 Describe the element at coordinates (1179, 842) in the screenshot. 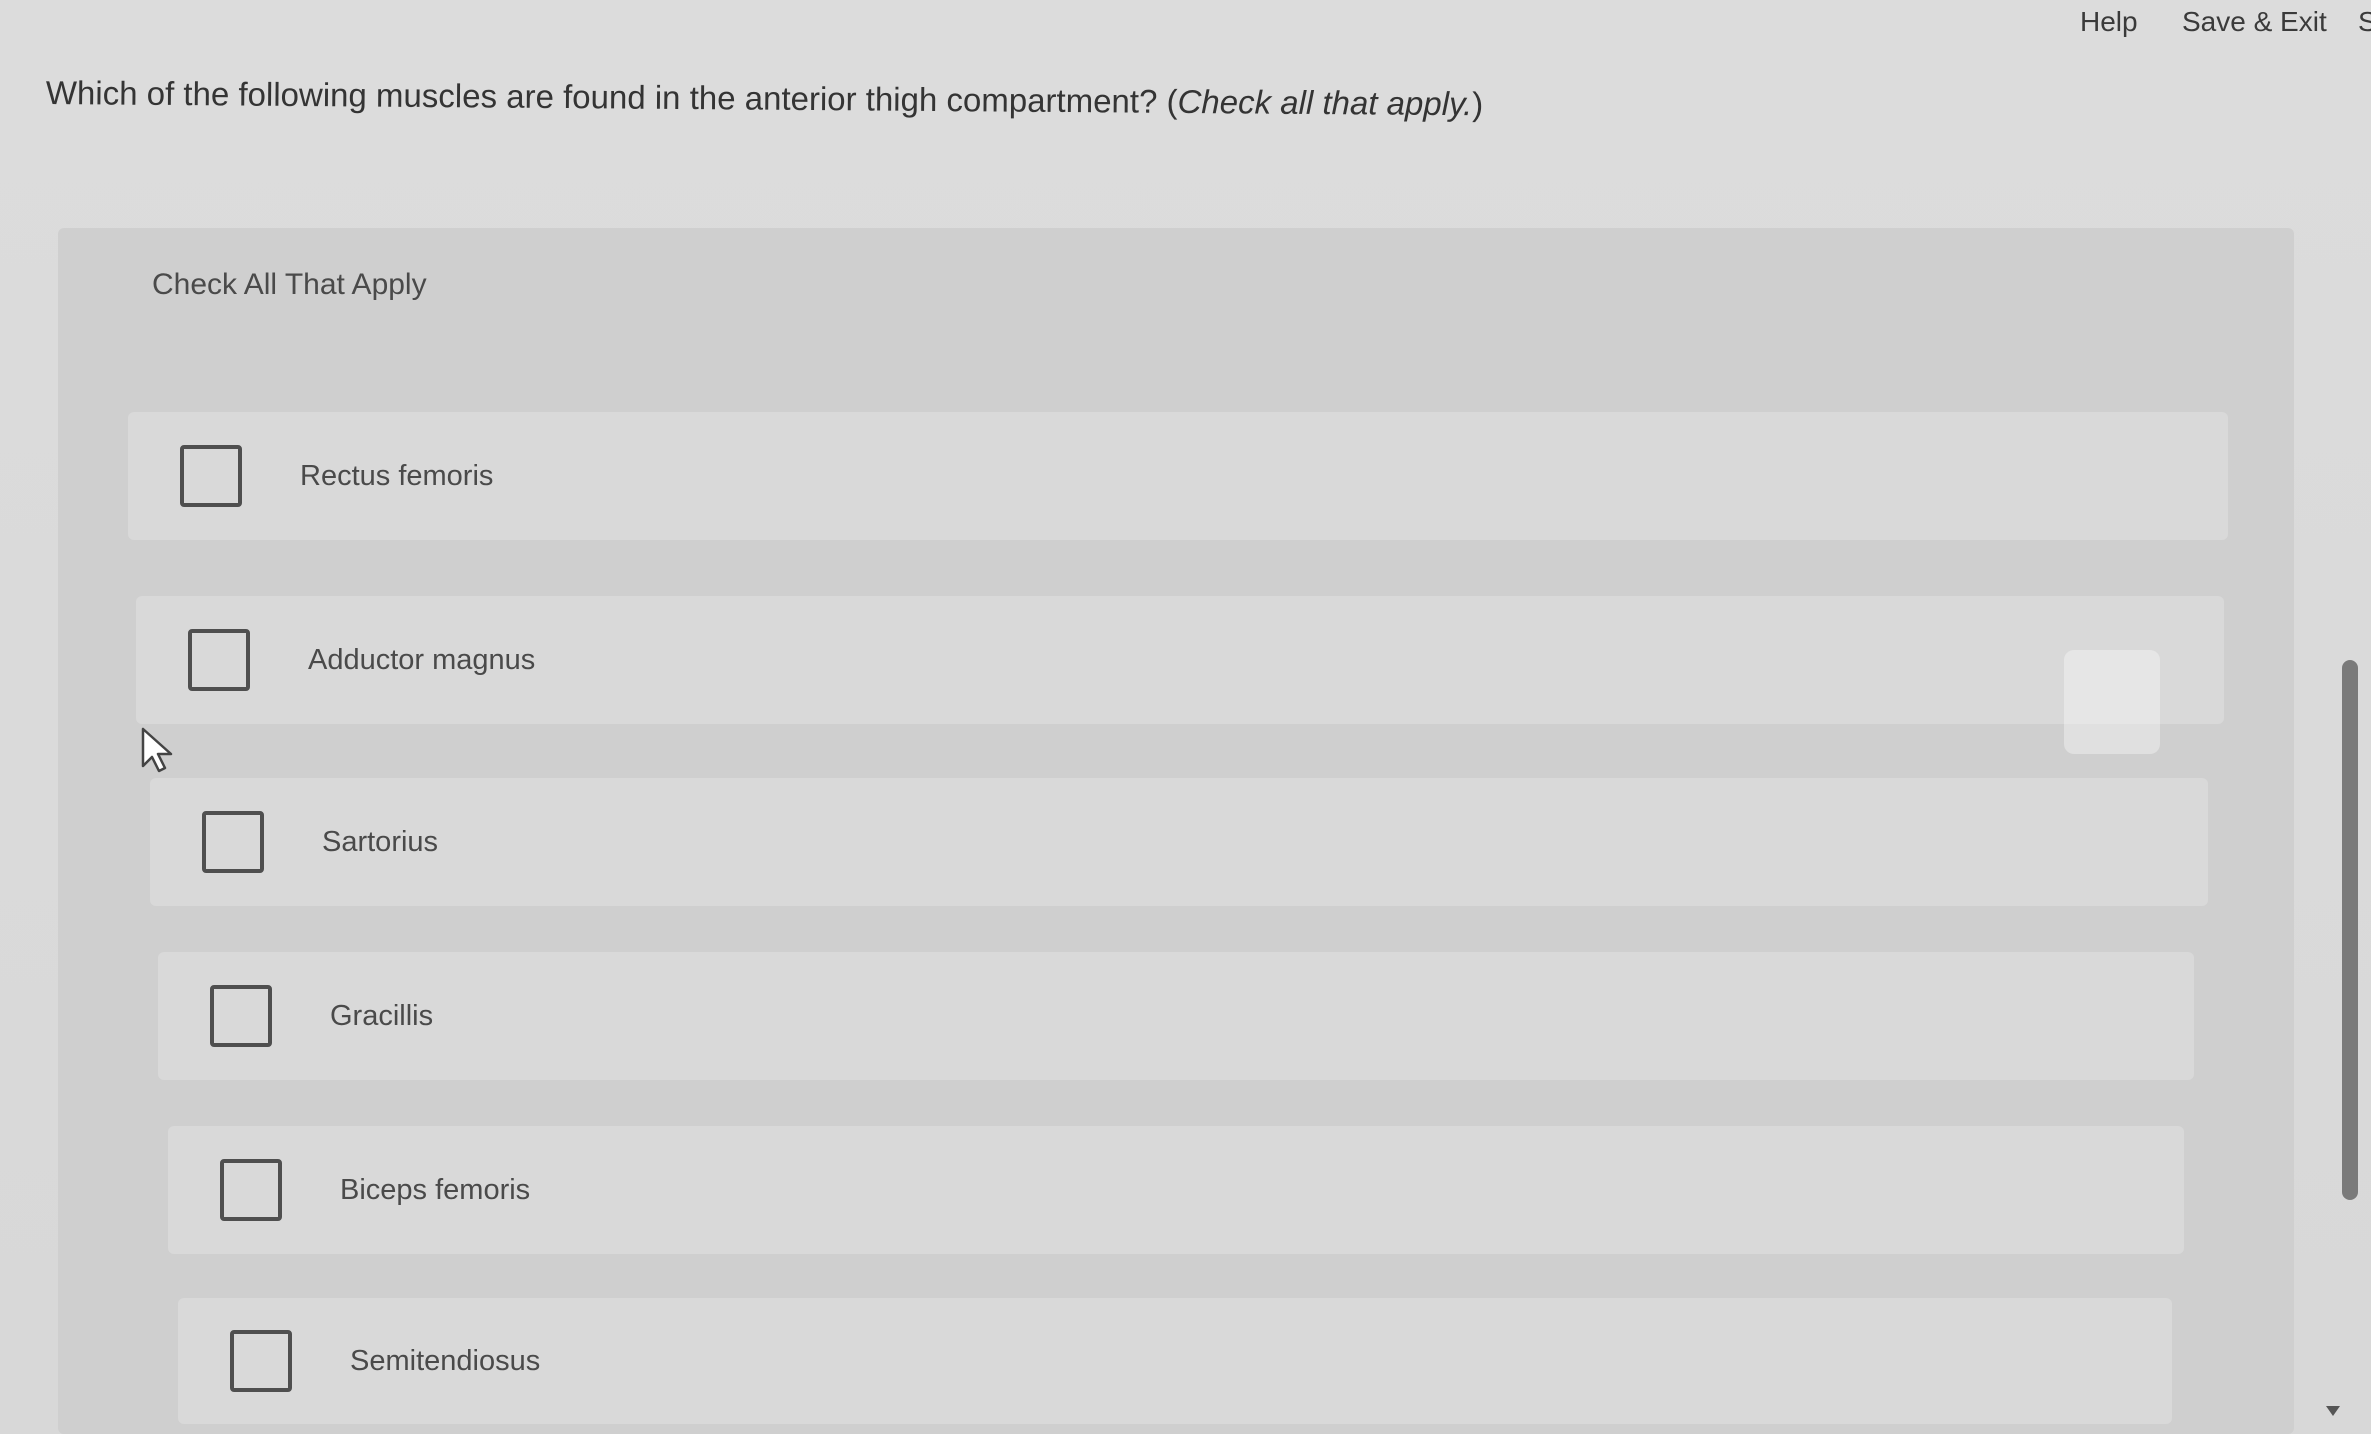

I see `option-sartorius: Sartorius` at that location.